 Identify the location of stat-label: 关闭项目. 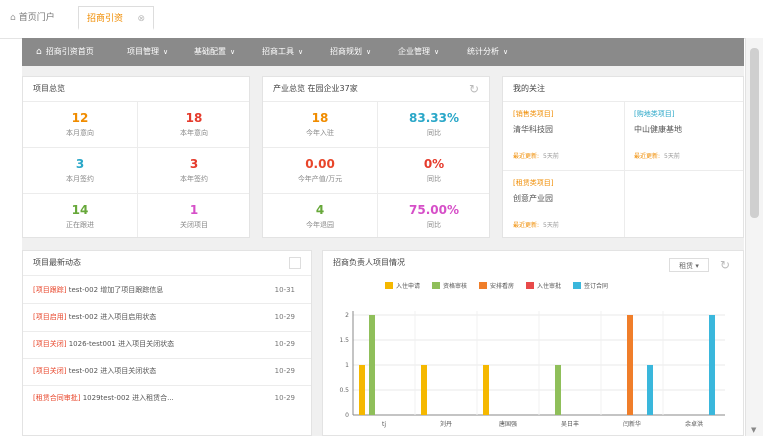
(194, 225).